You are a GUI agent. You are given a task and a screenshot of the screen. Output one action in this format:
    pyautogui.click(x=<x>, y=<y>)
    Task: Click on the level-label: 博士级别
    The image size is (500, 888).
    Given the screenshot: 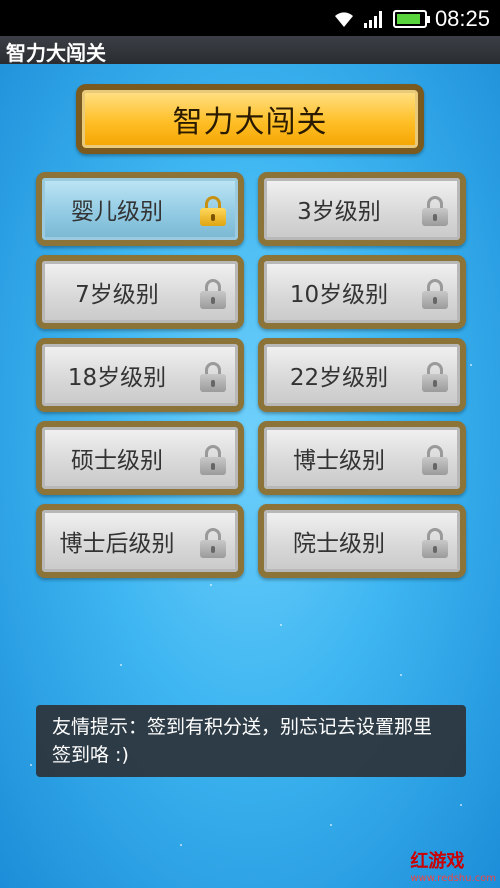 What is the action you would take?
    pyautogui.click(x=339, y=461)
    